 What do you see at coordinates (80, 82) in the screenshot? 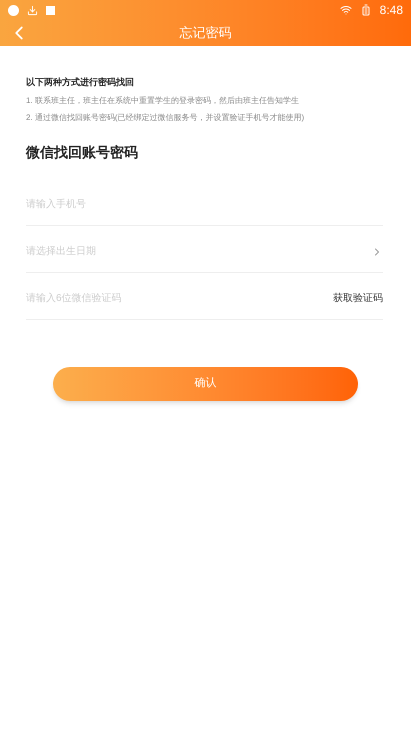
I see `intro-title: 以下两种方式进行密码找回` at bounding box center [80, 82].